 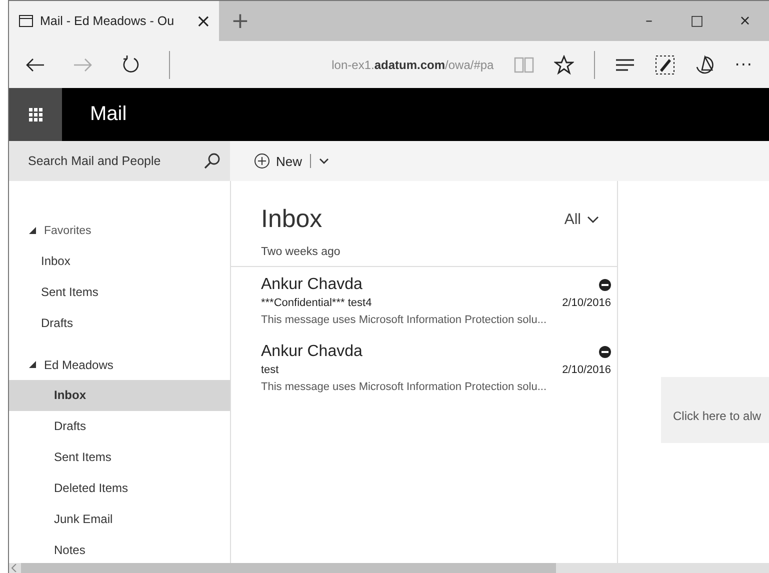 I want to click on message-subject: ***Confidential*** test4, so click(x=316, y=303).